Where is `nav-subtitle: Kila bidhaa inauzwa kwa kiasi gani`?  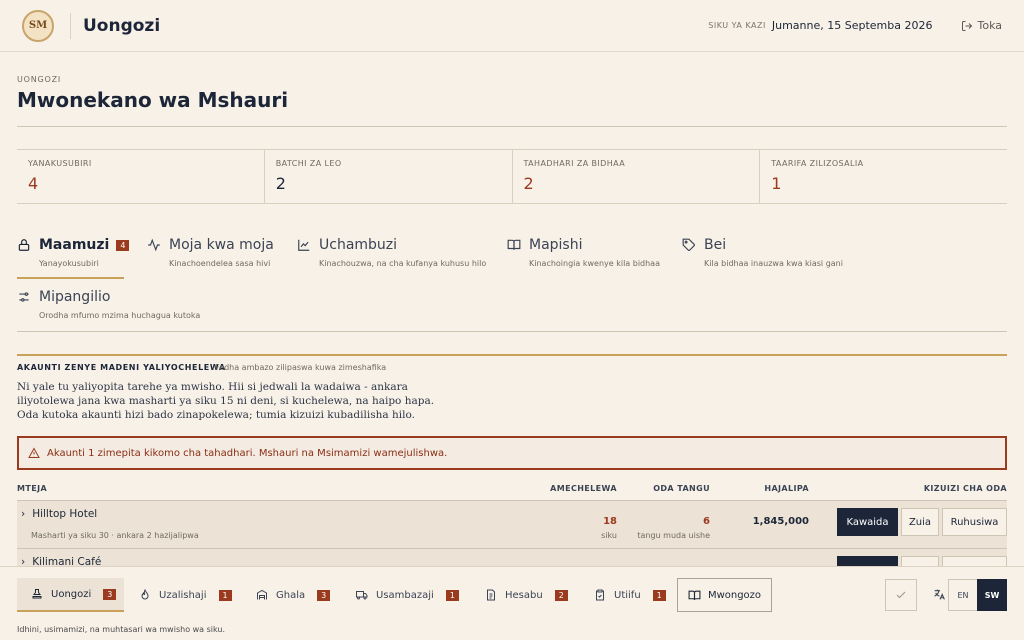 nav-subtitle: Kila bidhaa inauzwa kwa kiasi gani is located at coordinates (773, 263).